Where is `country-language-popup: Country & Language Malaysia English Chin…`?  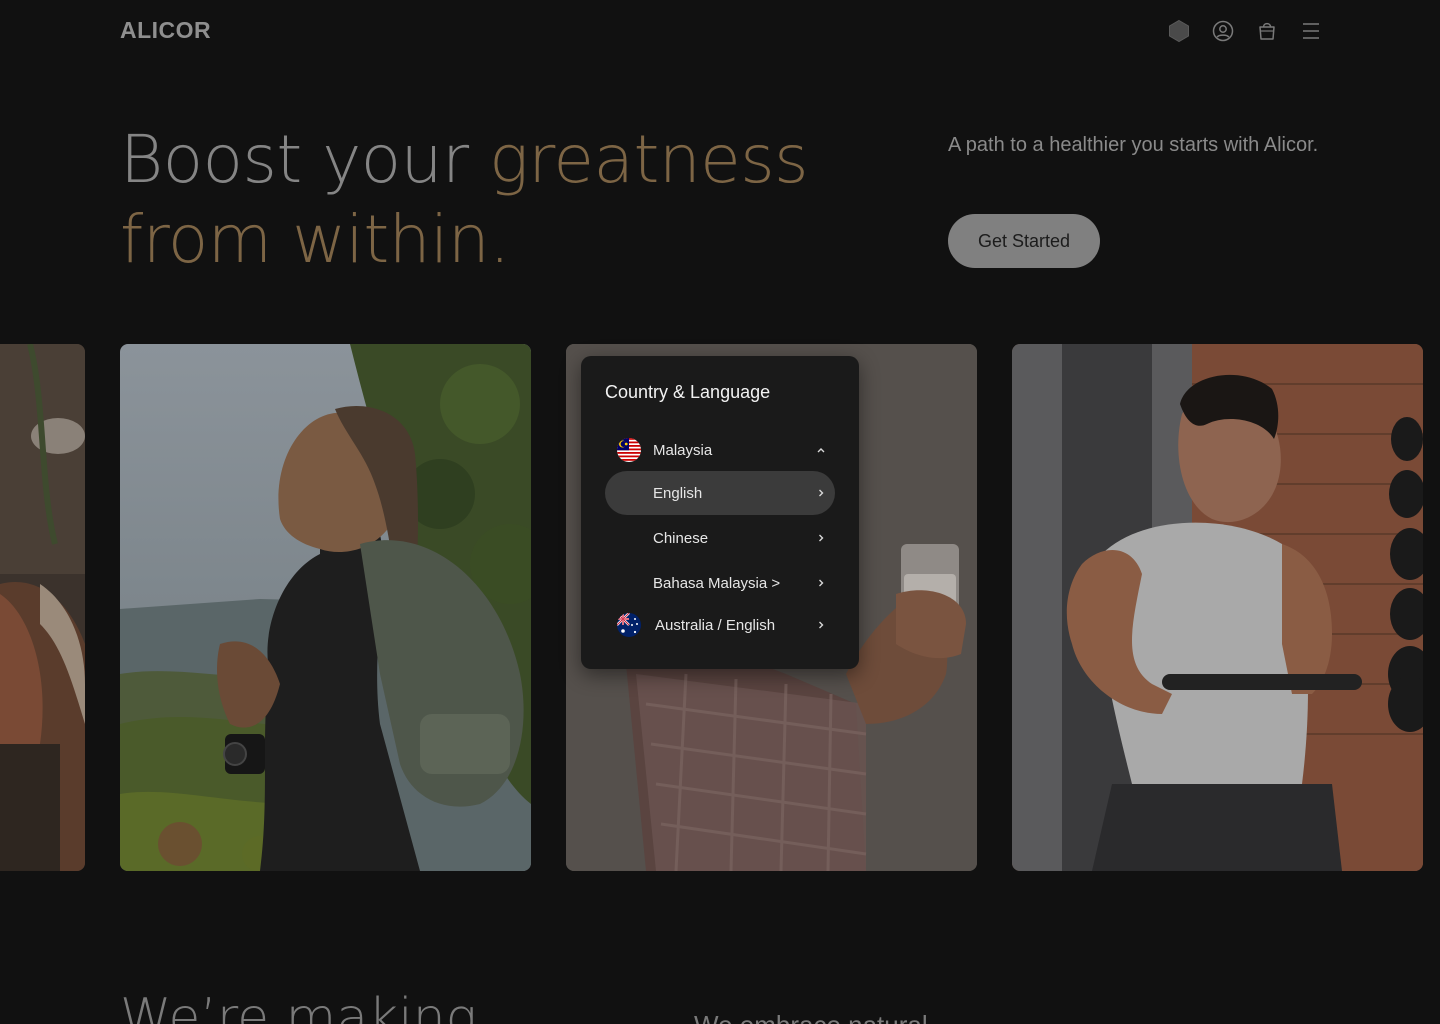 country-language-popup: Country & Language Malaysia English Chin… is located at coordinates (720, 512).